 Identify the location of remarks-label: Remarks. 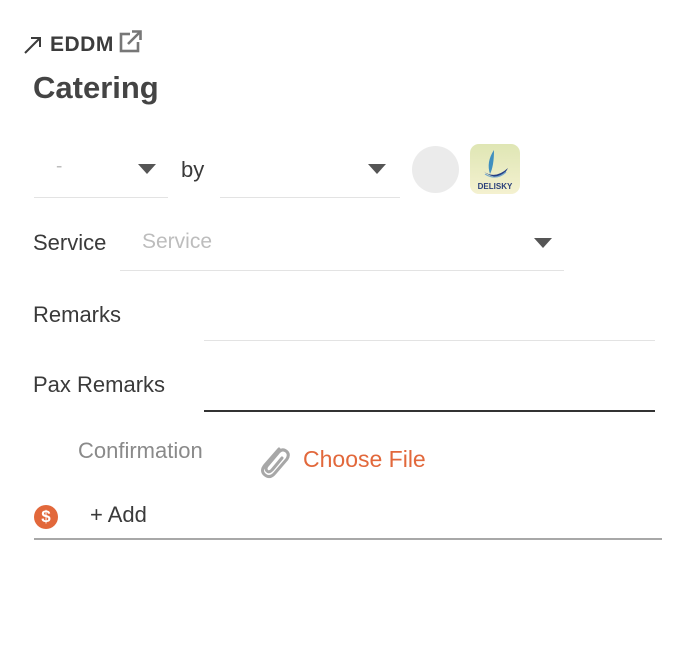
(77, 314).